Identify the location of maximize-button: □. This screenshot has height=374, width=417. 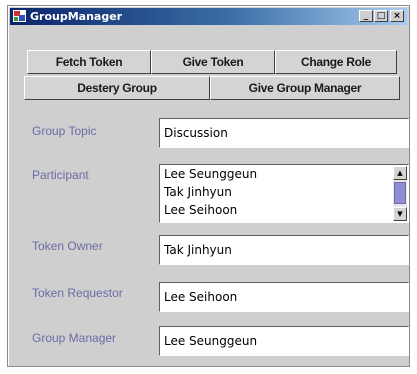
(381, 16).